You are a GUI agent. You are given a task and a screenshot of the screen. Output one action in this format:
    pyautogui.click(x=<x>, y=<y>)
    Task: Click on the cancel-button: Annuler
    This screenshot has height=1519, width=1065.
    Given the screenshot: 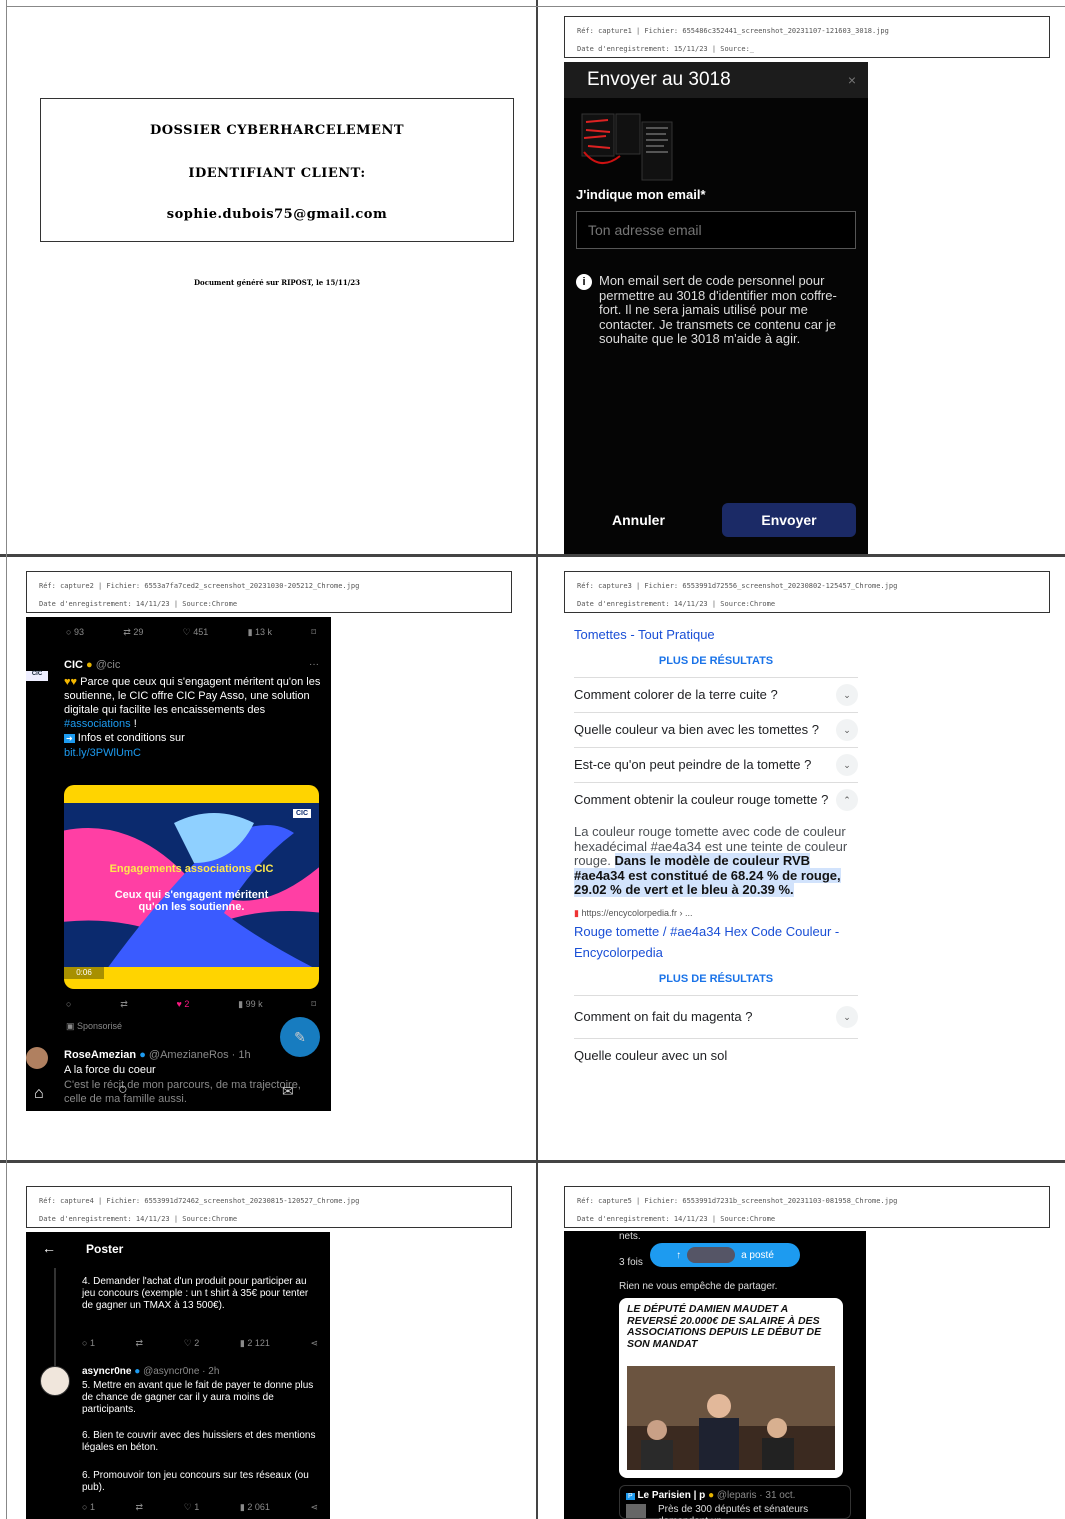 What is the action you would take?
    pyautogui.click(x=638, y=520)
    